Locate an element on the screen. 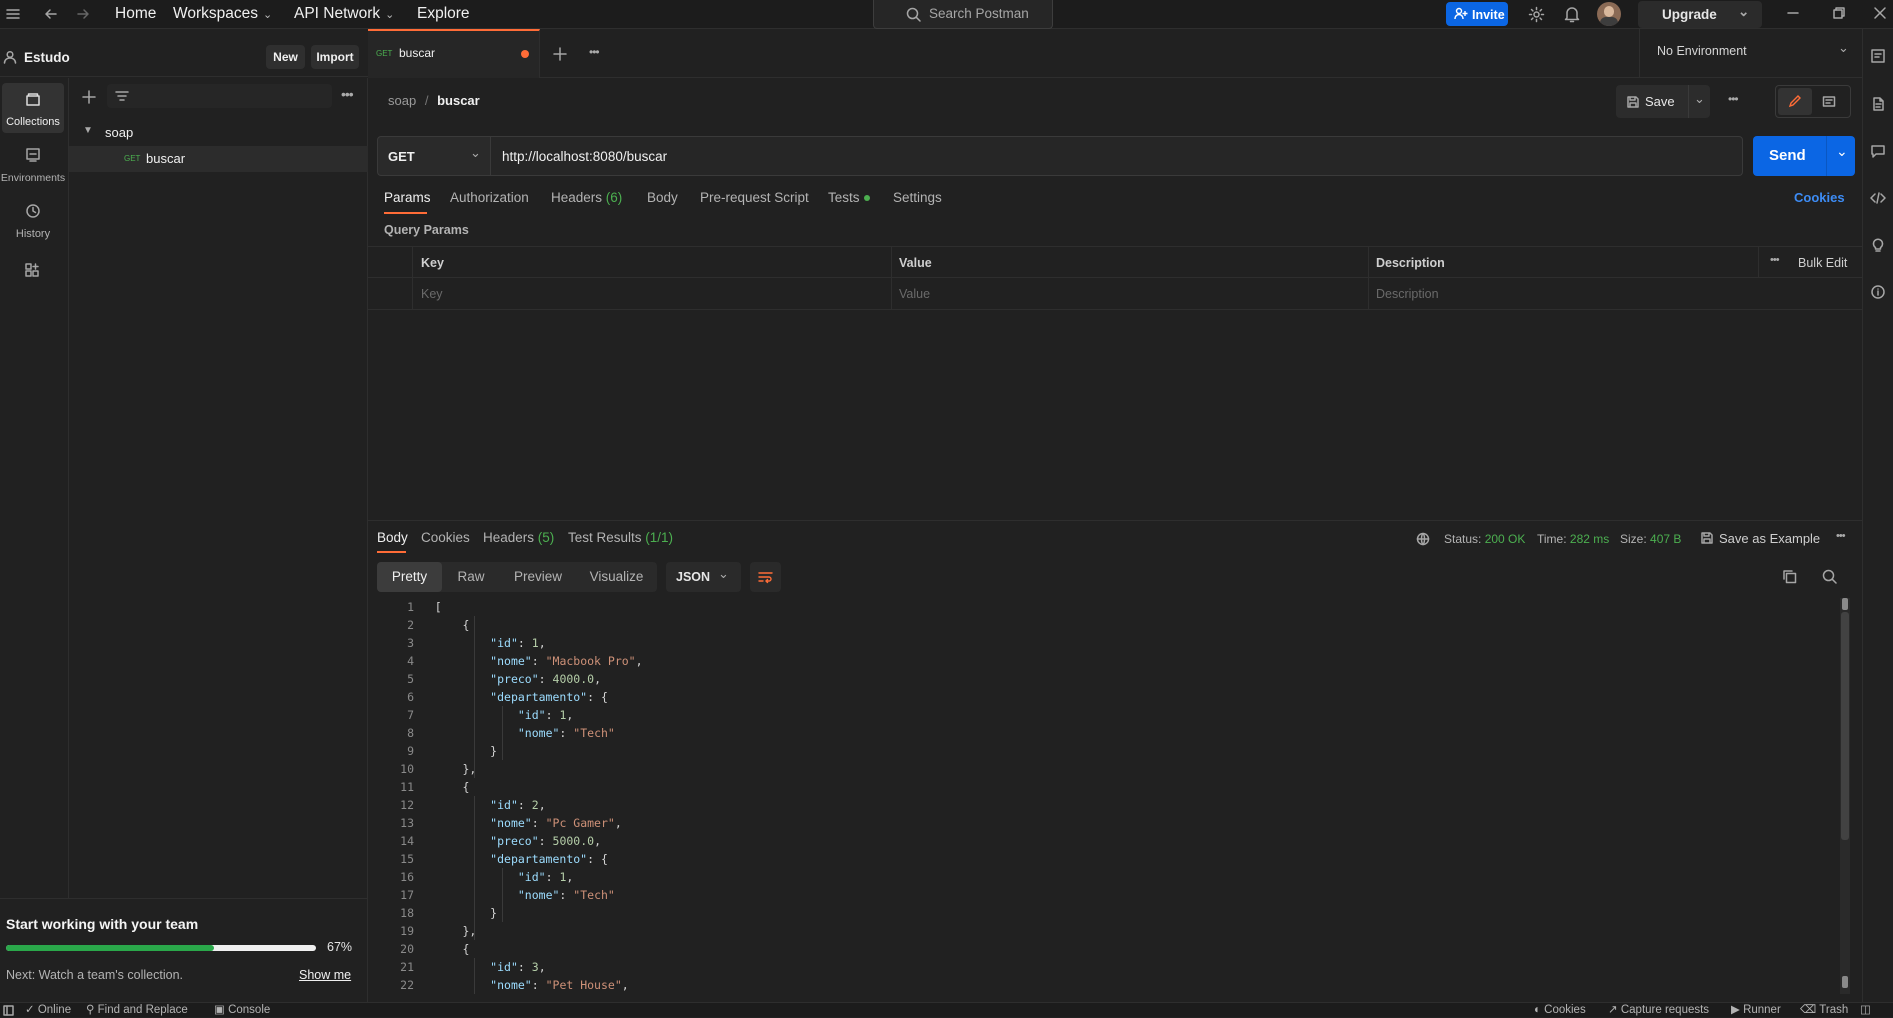  scrollbar-thumb is located at coordinates (1845, 726).